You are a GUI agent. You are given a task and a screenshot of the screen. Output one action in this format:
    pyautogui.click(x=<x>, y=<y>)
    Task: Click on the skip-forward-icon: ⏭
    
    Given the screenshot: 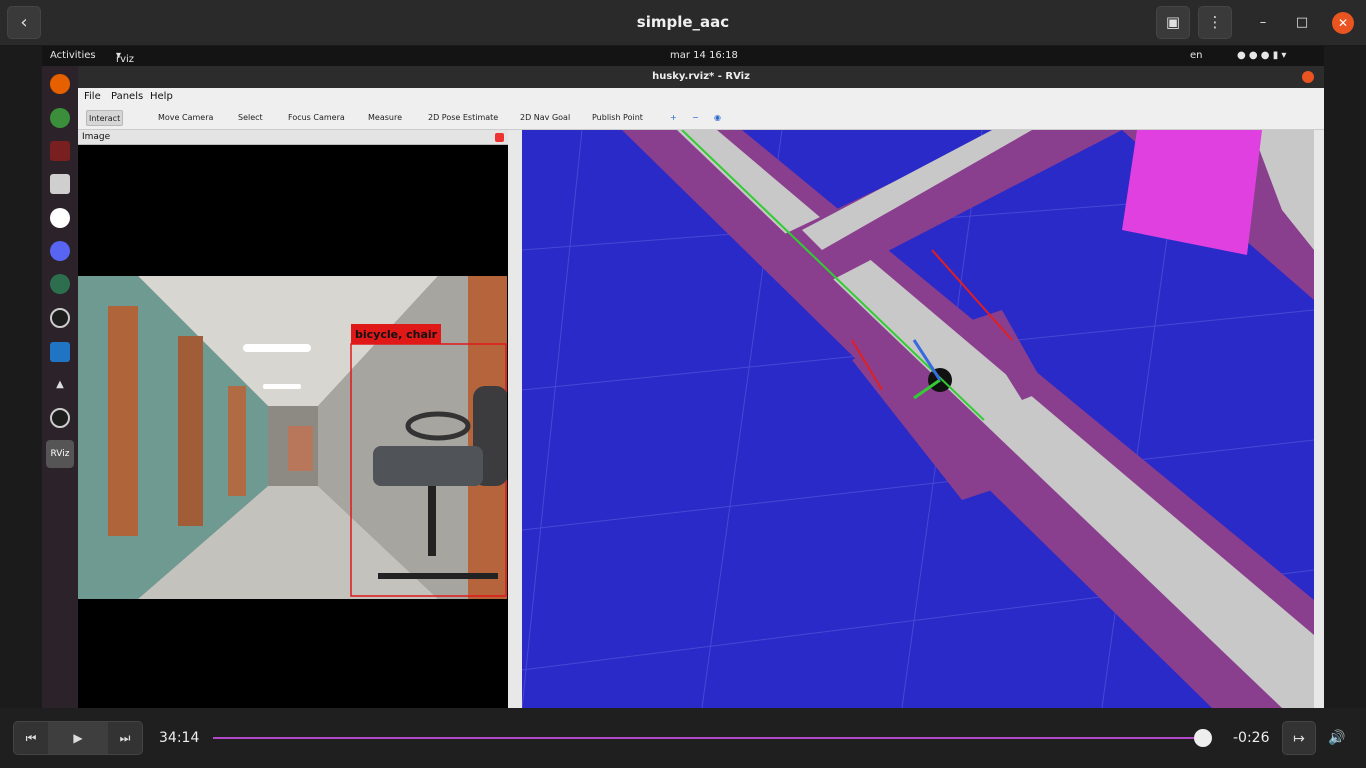 What is the action you would take?
    pyautogui.click(x=125, y=738)
    